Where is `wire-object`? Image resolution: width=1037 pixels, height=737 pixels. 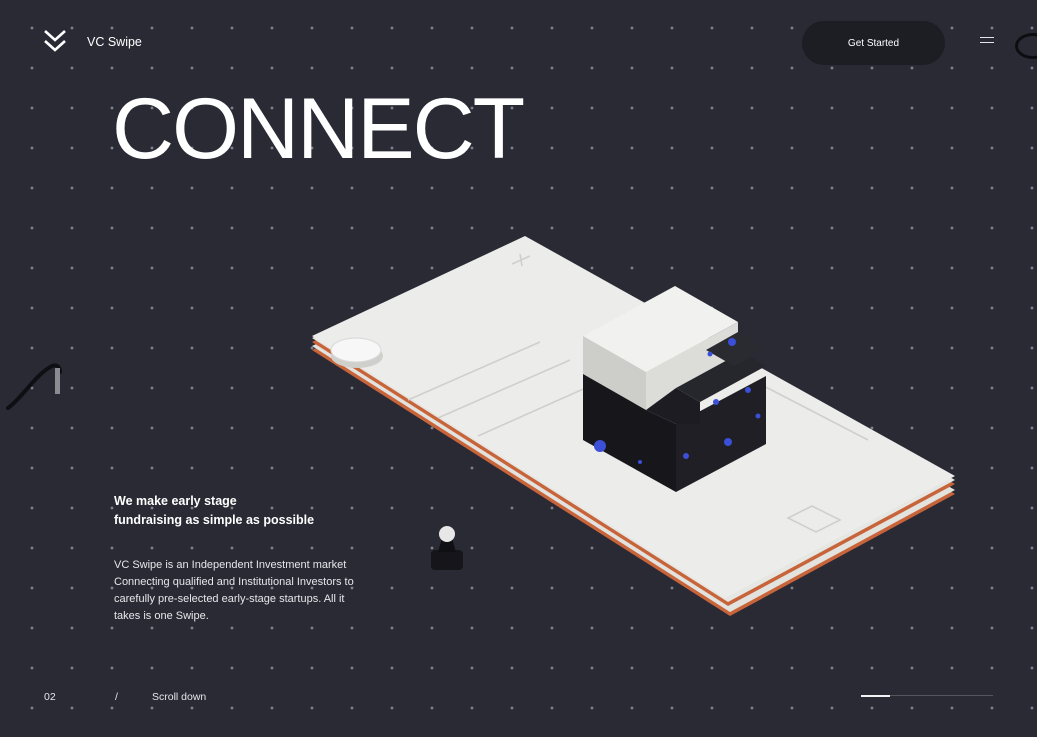
wire-object is located at coordinates (34, 386).